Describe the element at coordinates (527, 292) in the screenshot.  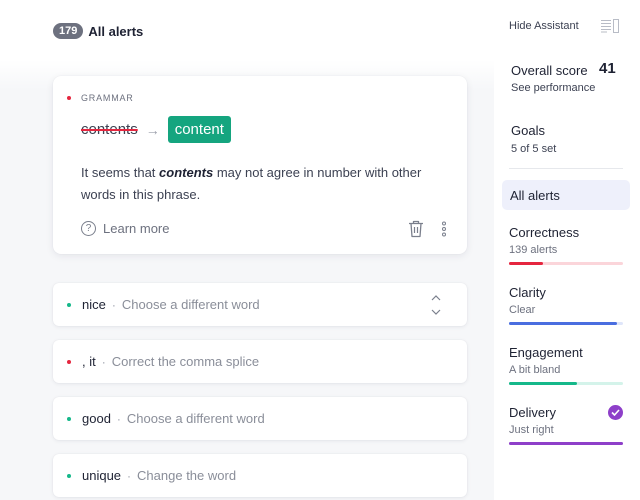
I see `category-name: Clarity` at that location.